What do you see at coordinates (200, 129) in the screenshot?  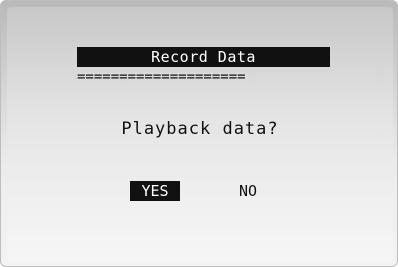 I see `prompt-text: Playback data?` at bounding box center [200, 129].